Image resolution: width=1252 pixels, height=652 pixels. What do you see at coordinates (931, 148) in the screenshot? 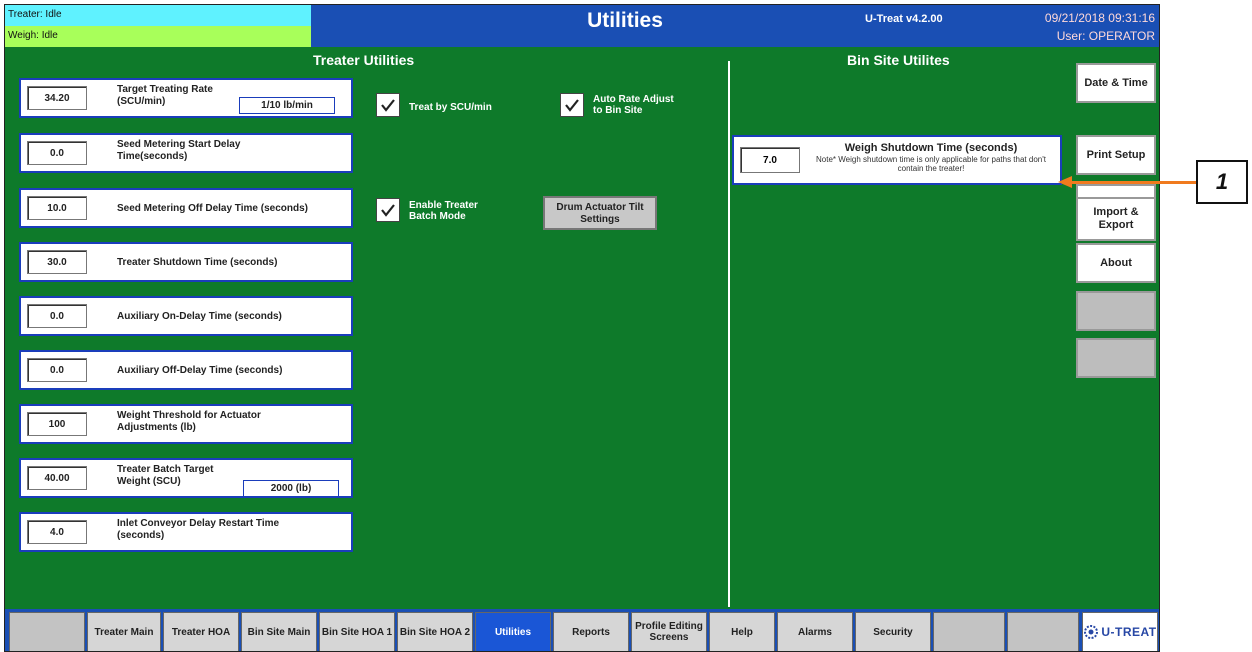
I see `weigh-shutdown-label: Weigh Shutdown Time (seconds)` at bounding box center [931, 148].